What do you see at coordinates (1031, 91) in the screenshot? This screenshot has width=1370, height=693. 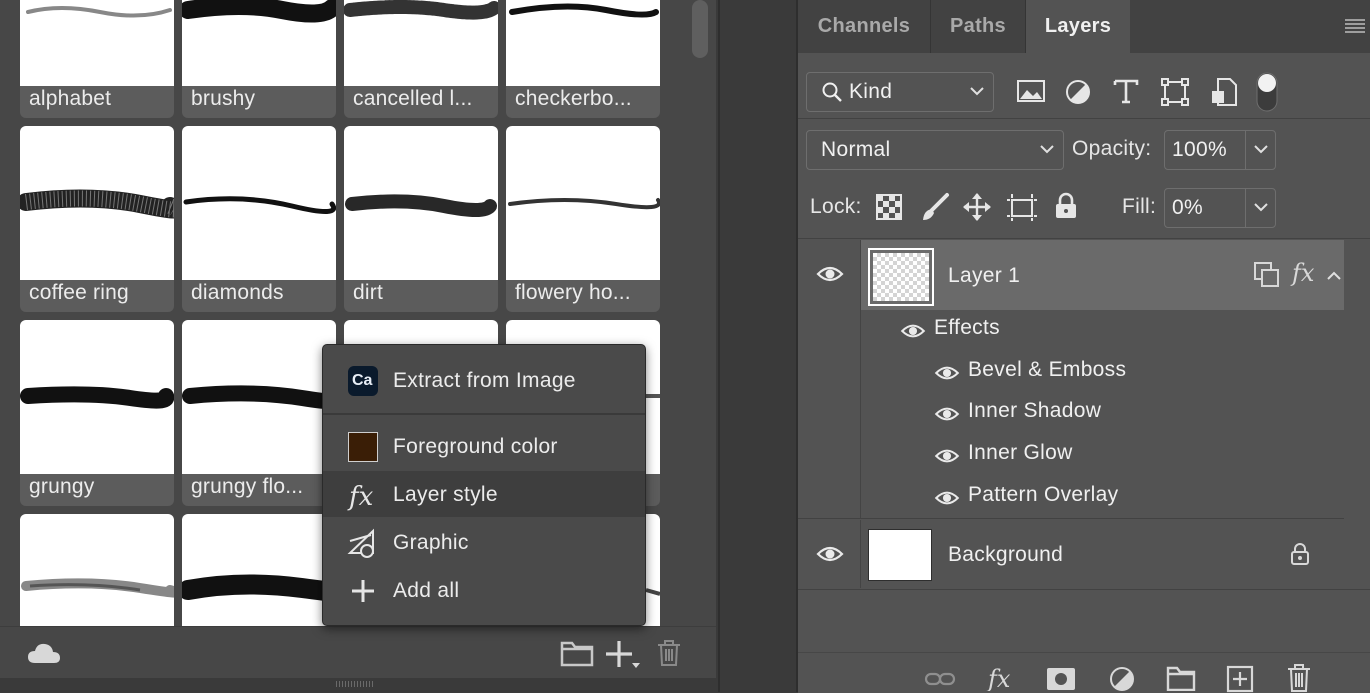 I see `image-filter-icon` at bounding box center [1031, 91].